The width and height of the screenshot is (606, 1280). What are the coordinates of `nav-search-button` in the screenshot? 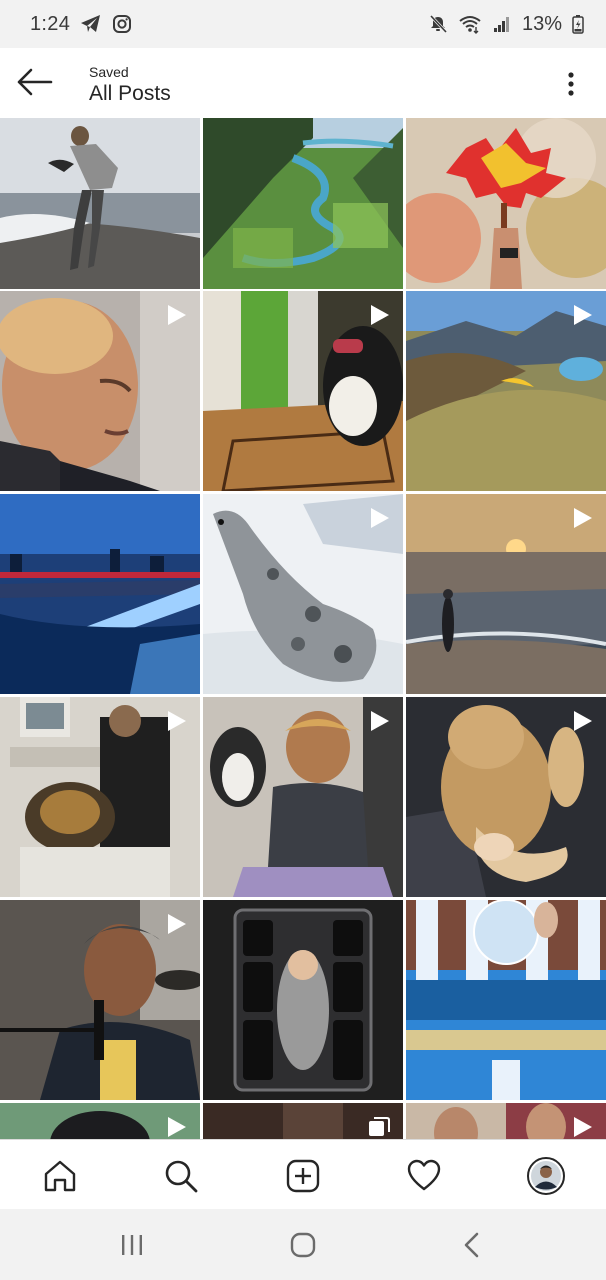 It's located at (181, 1176).